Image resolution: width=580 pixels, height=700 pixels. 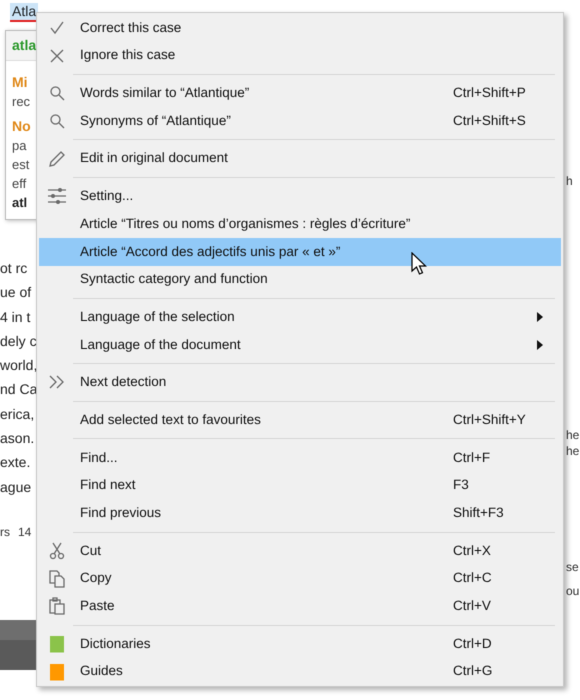 What do you see at coordinates (20, 203) in the screenshot?
I see `popup-footer-text: atl` at bounding box center [20, 203].